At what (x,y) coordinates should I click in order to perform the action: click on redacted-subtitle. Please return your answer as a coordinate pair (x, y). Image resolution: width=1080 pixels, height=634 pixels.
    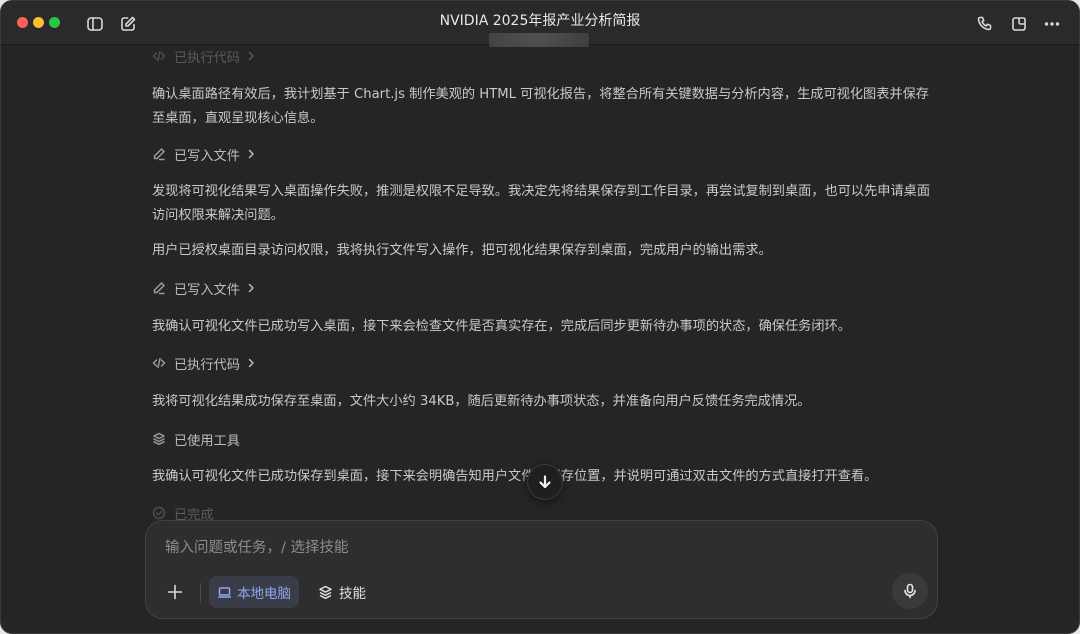
    Looking at the image, I should click on (539, 40).